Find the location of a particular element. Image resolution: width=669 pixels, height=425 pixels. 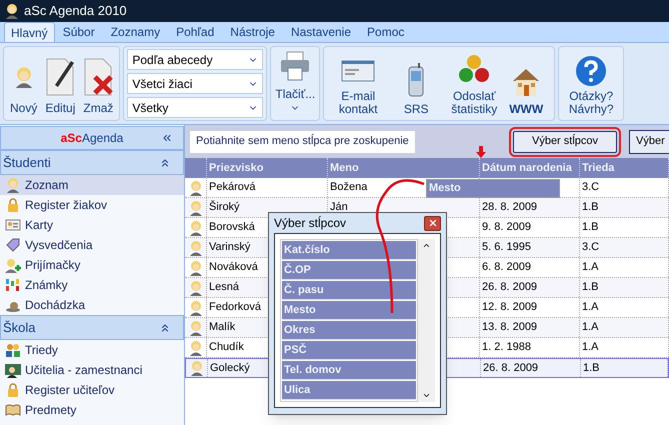

table-cell-text: Lesná is located at coordinates (224, 288).